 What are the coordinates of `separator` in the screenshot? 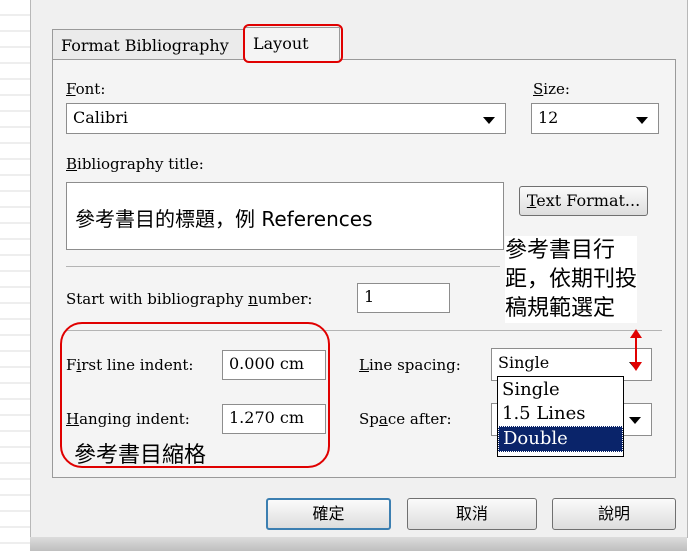 It's located at (283, 266).